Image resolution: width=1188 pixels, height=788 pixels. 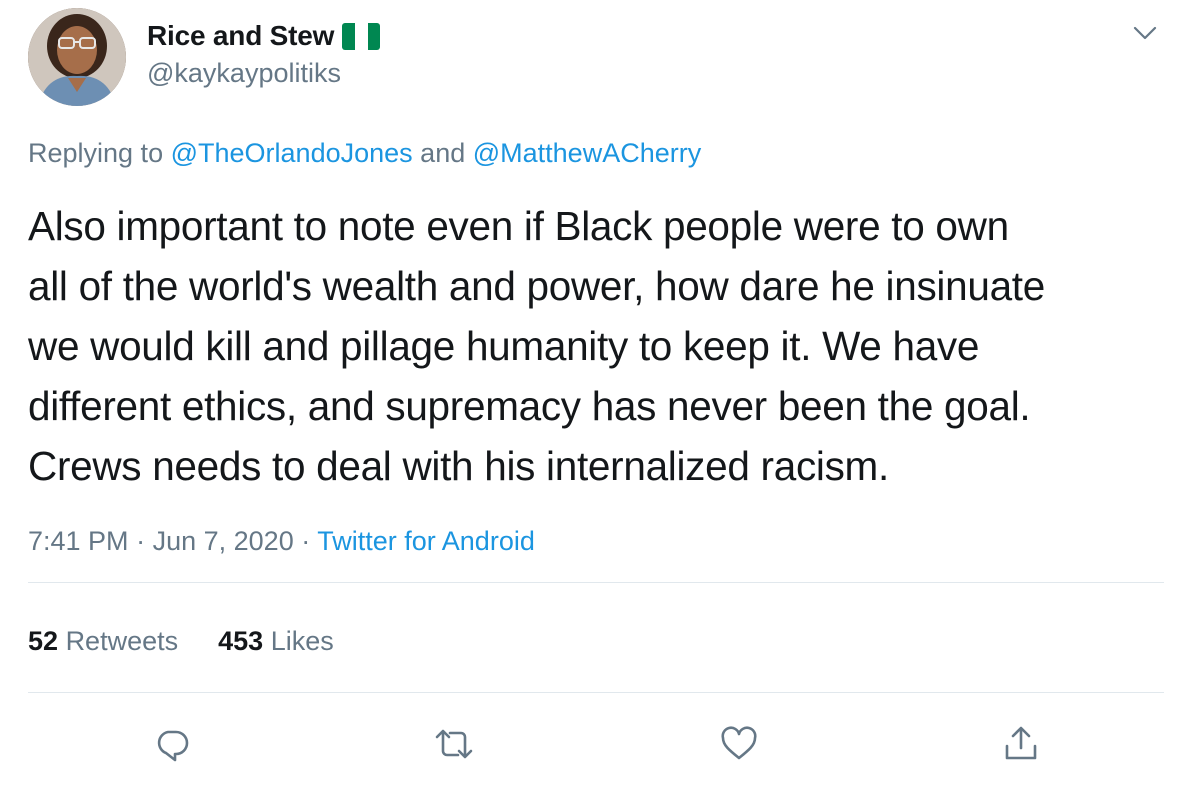 I want to click on nigeria-flag-icon, so click(x=361, y=36).